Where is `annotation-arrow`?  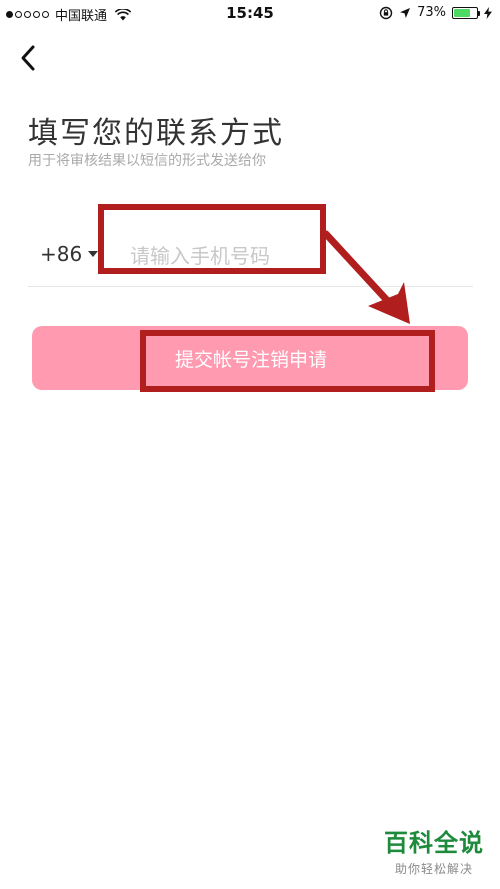
annotation-arrow is located at coordinates (366, 277).